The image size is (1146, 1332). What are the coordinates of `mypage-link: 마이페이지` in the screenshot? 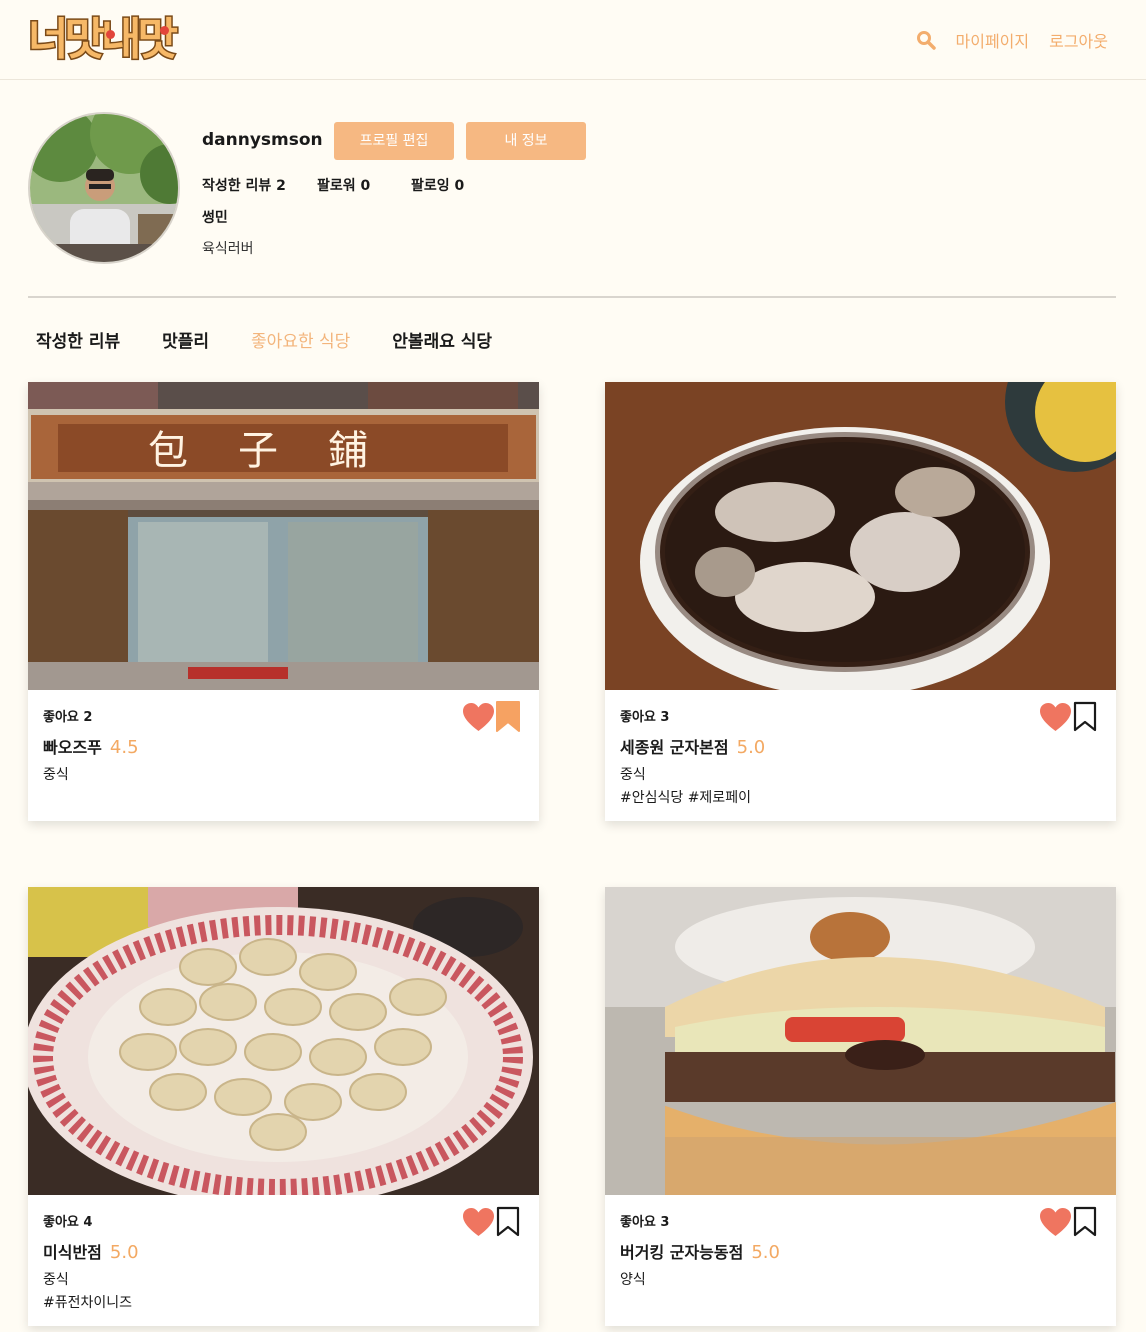 It's located at (993, 40).